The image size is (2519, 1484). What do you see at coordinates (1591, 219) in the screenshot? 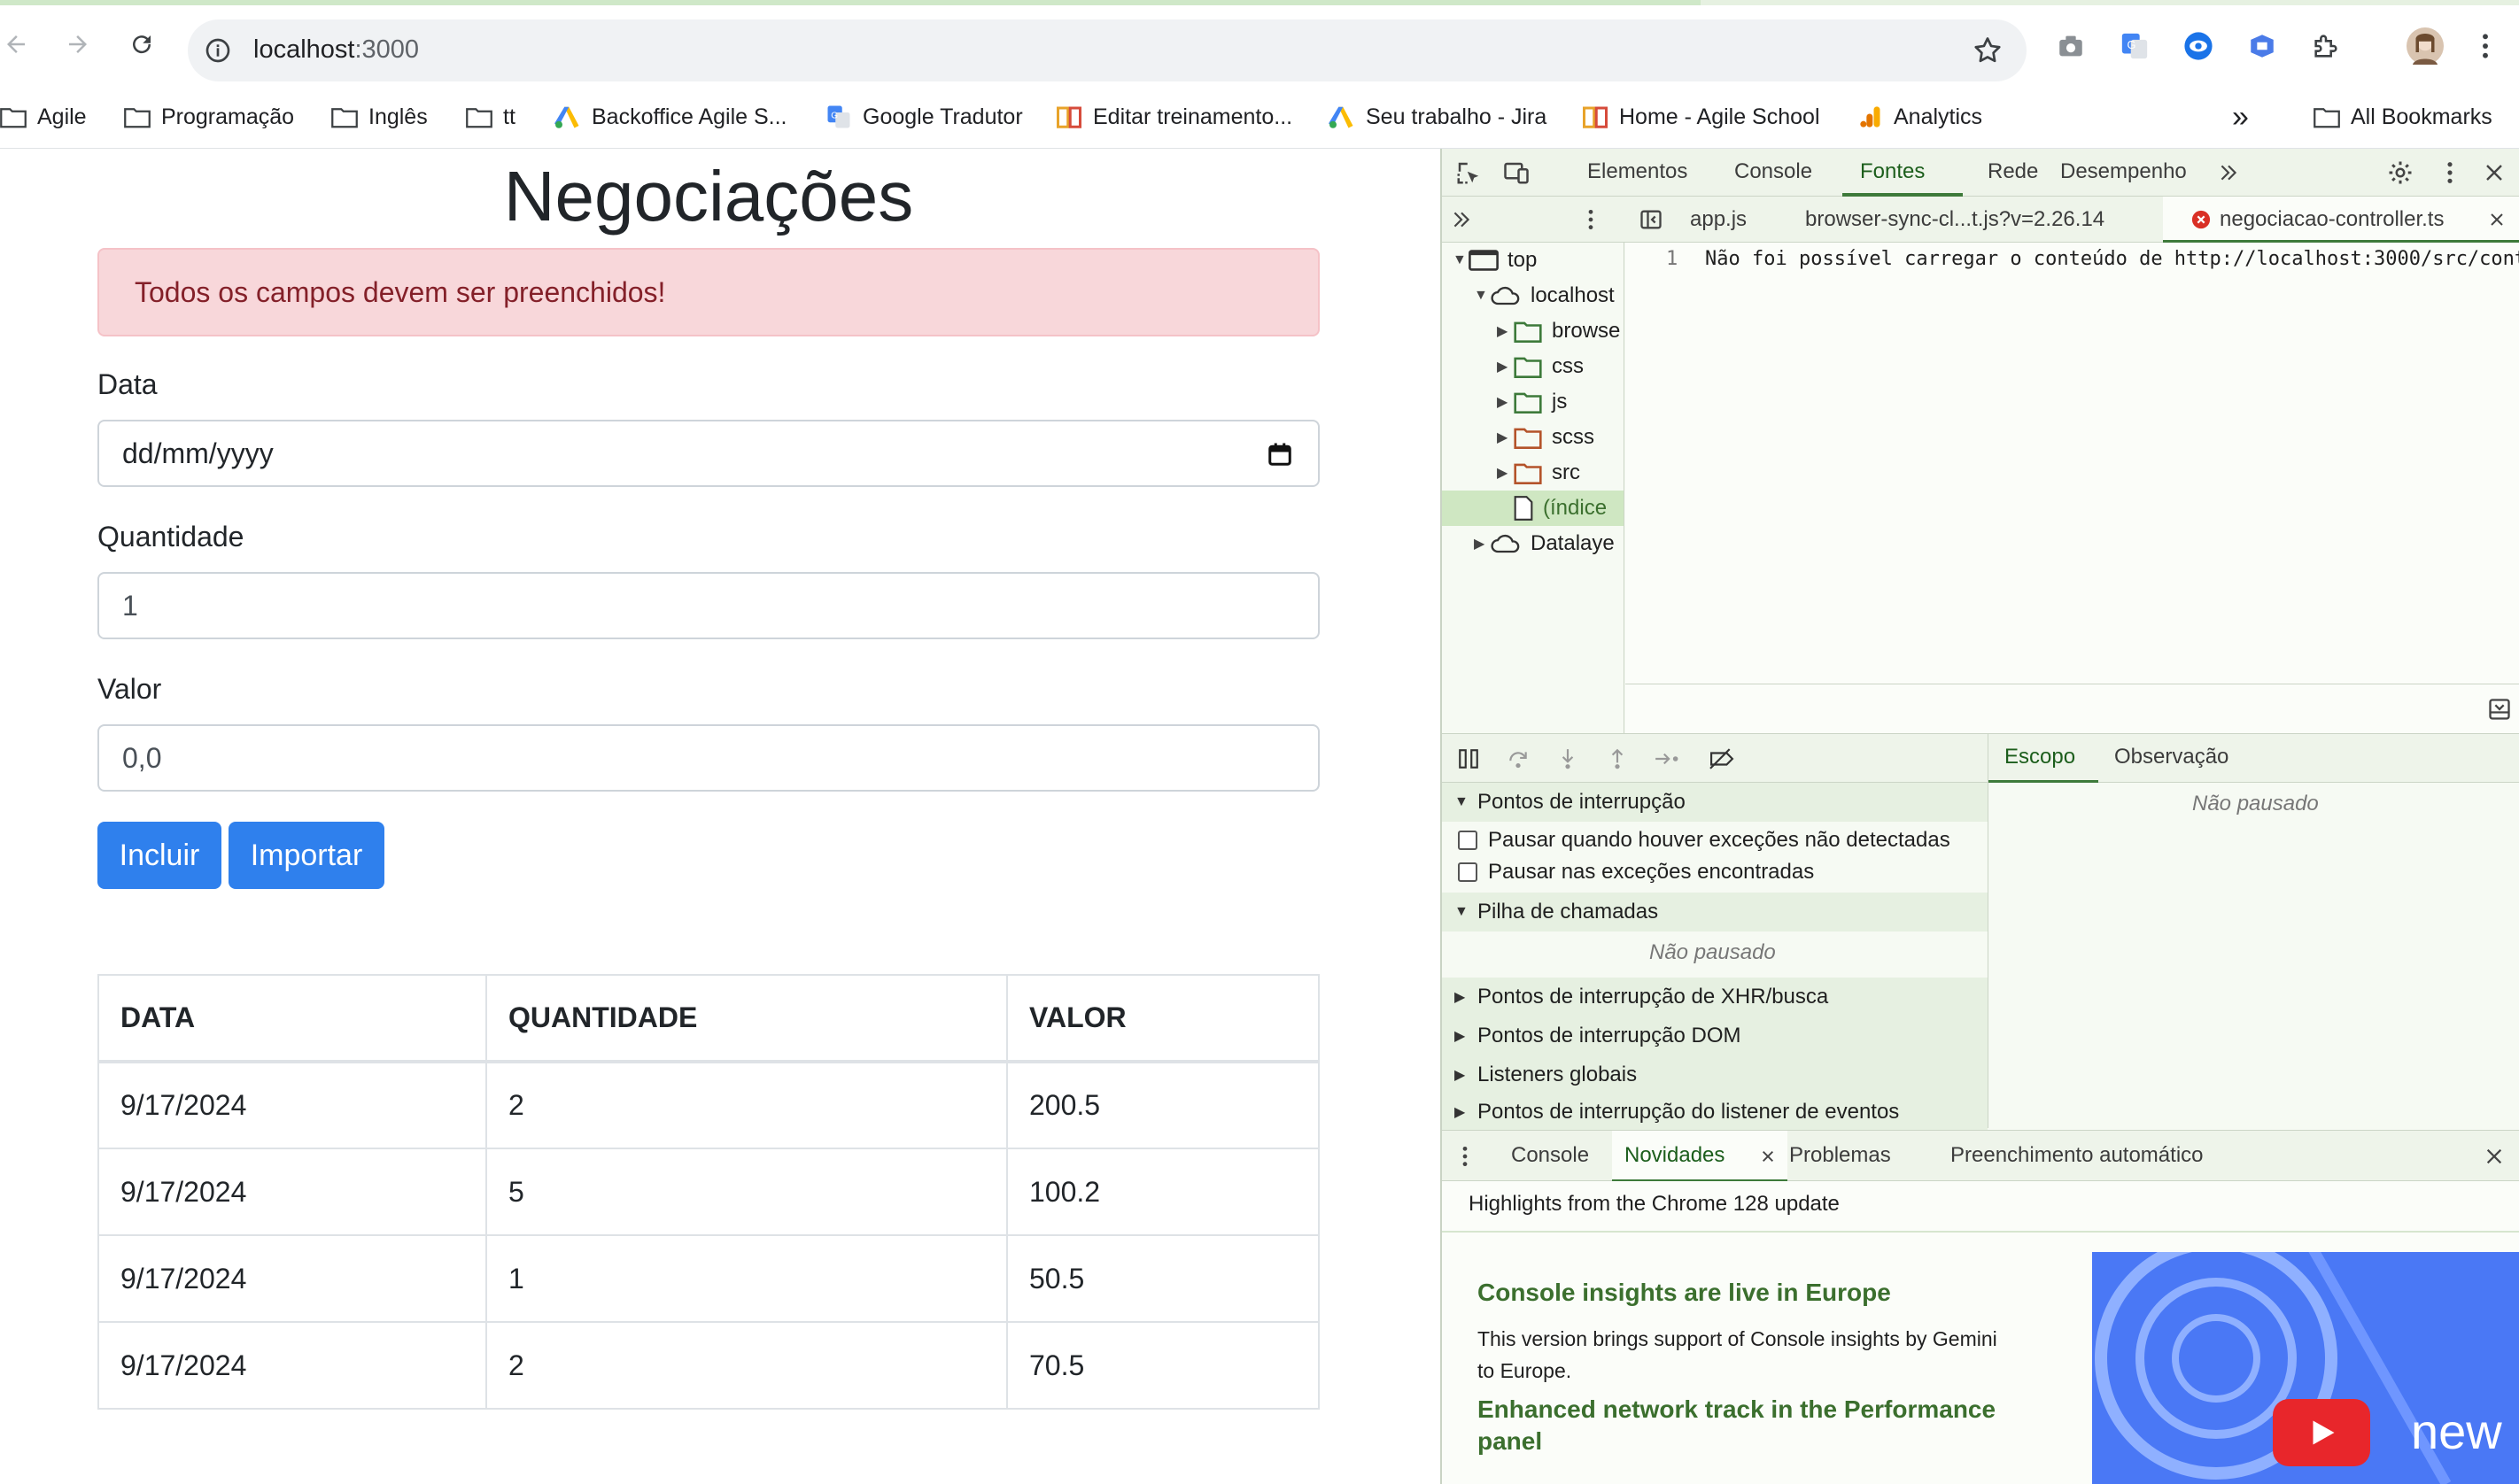
I see `navigator-menu-button` at bounding box center [1591, 219].